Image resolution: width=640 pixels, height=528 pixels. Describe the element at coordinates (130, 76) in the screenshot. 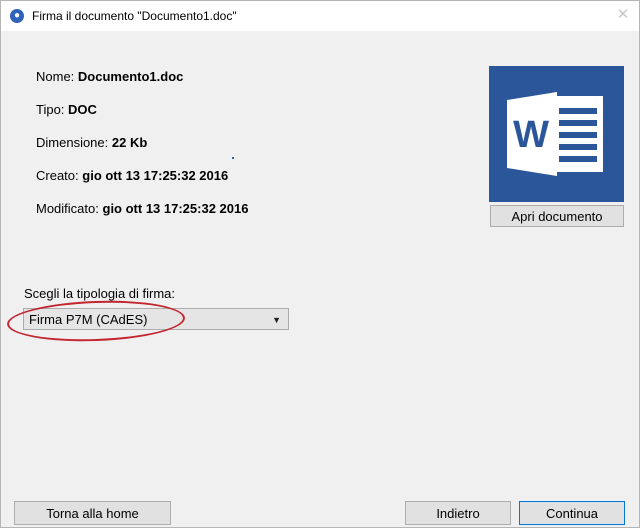

I see `name-value: Documento1.doc` at that location.